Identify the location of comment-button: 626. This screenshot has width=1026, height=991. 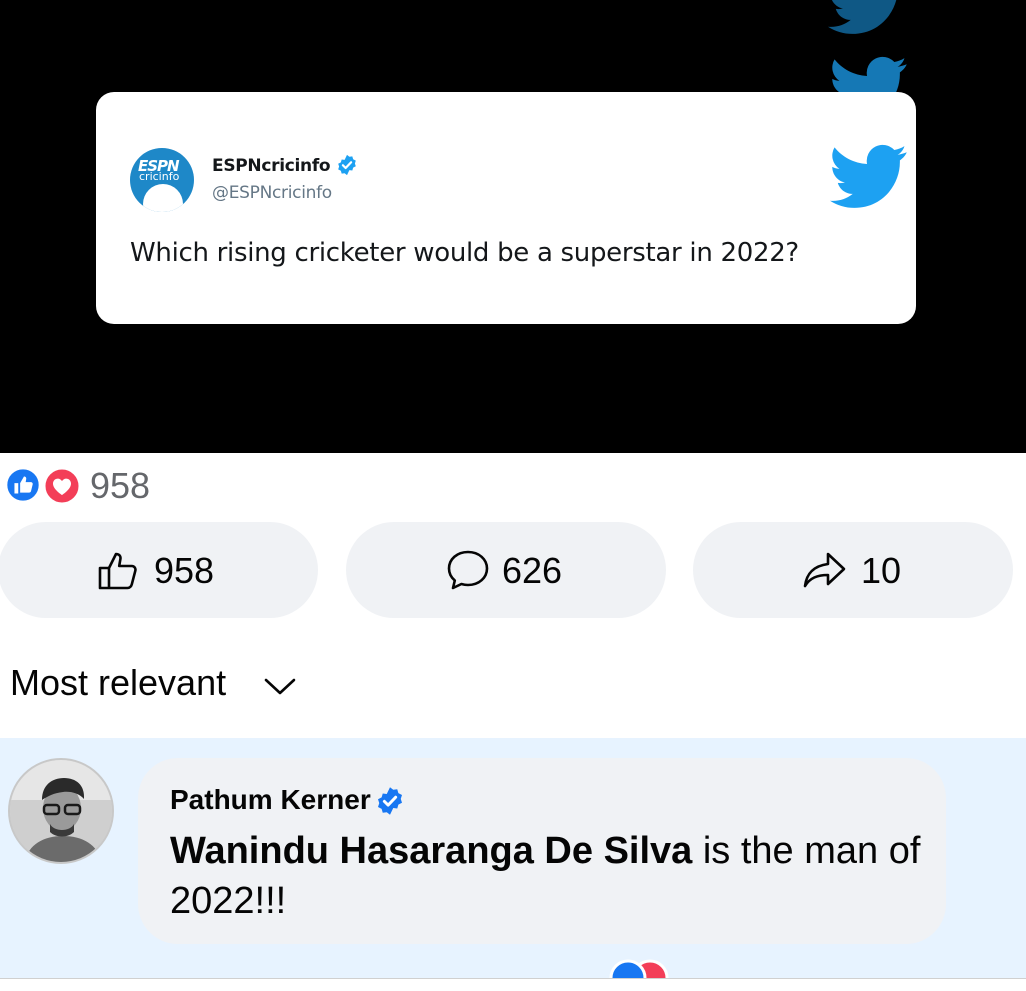
(506, 570).